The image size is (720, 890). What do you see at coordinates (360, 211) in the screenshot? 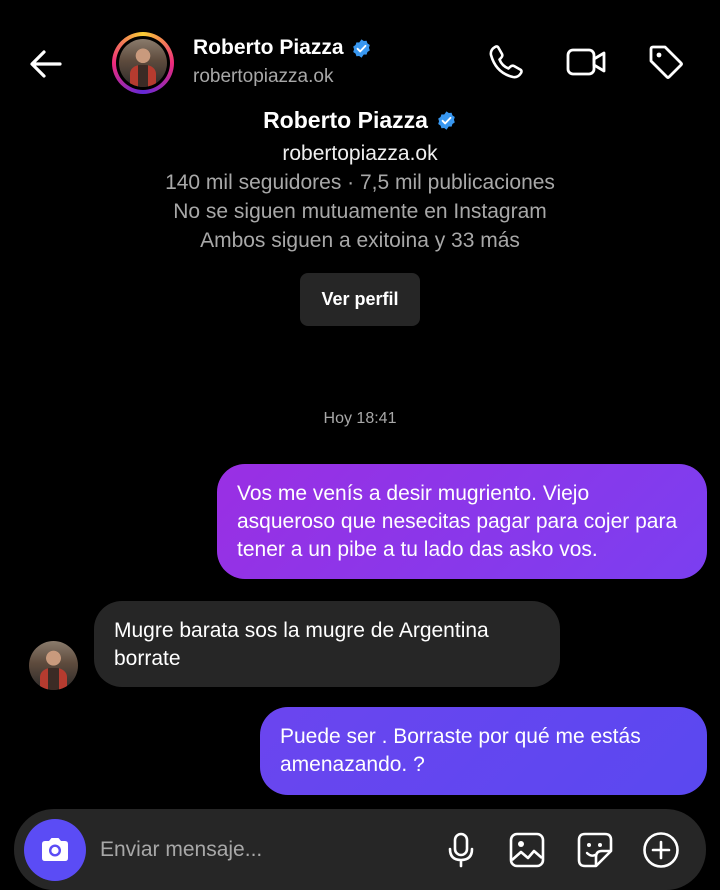
I see `mutual-follow-status: No se siguen mutuamente en Instagram` at bounding box center [360, 211].